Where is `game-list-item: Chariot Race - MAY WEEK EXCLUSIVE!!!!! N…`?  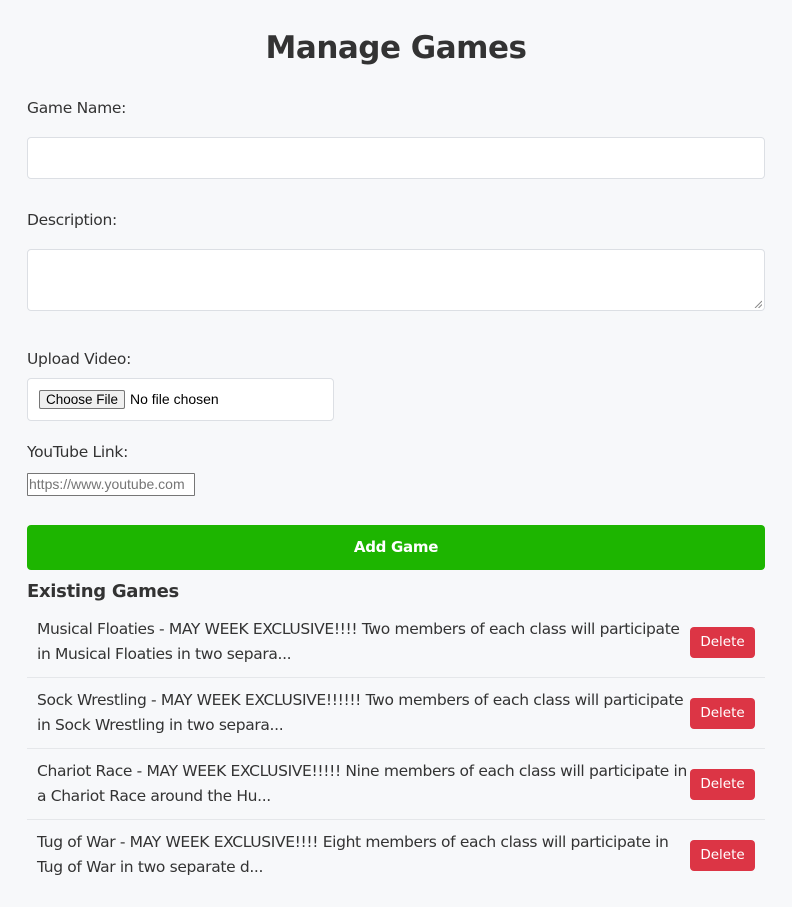 game-list-item: Chariot Race - MAY WEEK EXCLUSIVE!!!!! N… is located at coordinates (396, 784).